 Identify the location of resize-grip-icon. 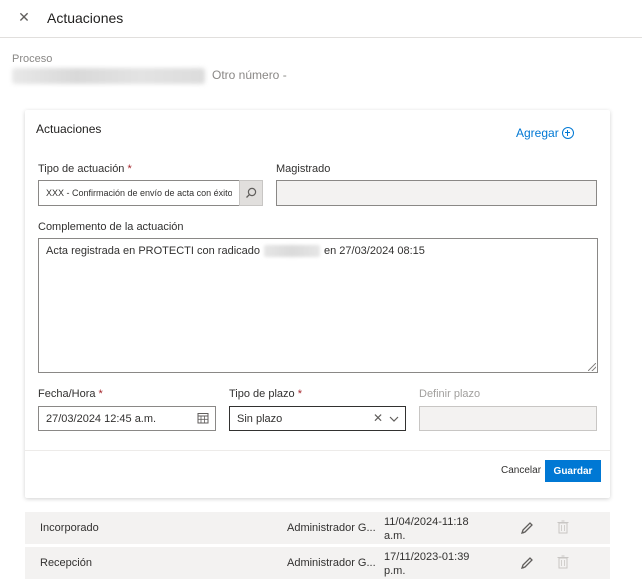
(592, 367).